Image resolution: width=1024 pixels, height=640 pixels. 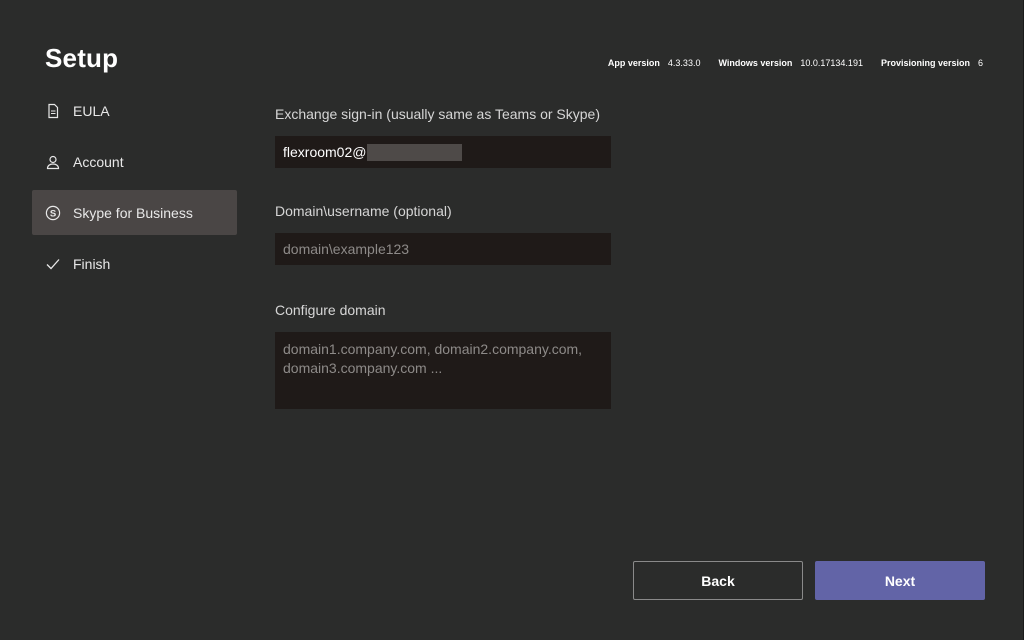 What do you see at coordinates (92, 263) in the screenshot?
I see `nav-item-label: Finish` at bounding box center [92, 263].